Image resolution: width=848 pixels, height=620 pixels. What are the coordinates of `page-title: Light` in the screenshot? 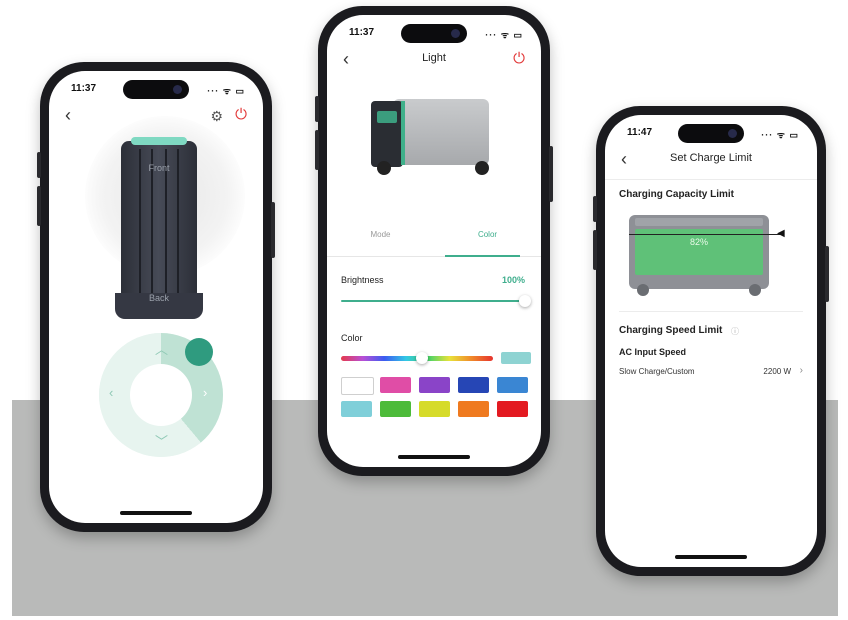 It's located at (434, 58).